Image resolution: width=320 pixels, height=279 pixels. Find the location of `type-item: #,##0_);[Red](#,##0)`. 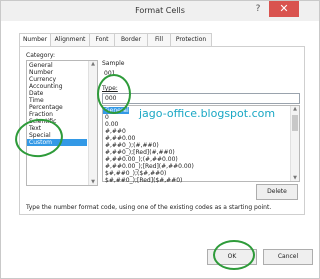

type-item: #,##0_);[Red](#,##0) is located at coordinates (140, 152).